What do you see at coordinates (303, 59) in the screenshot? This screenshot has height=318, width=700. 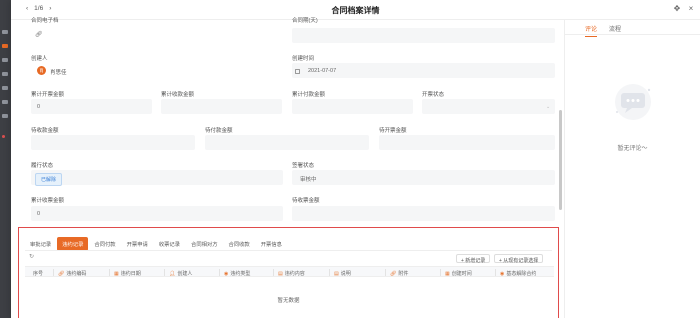 I see `field-label-create-time: 创建时间` at bounding box center [303, 59].